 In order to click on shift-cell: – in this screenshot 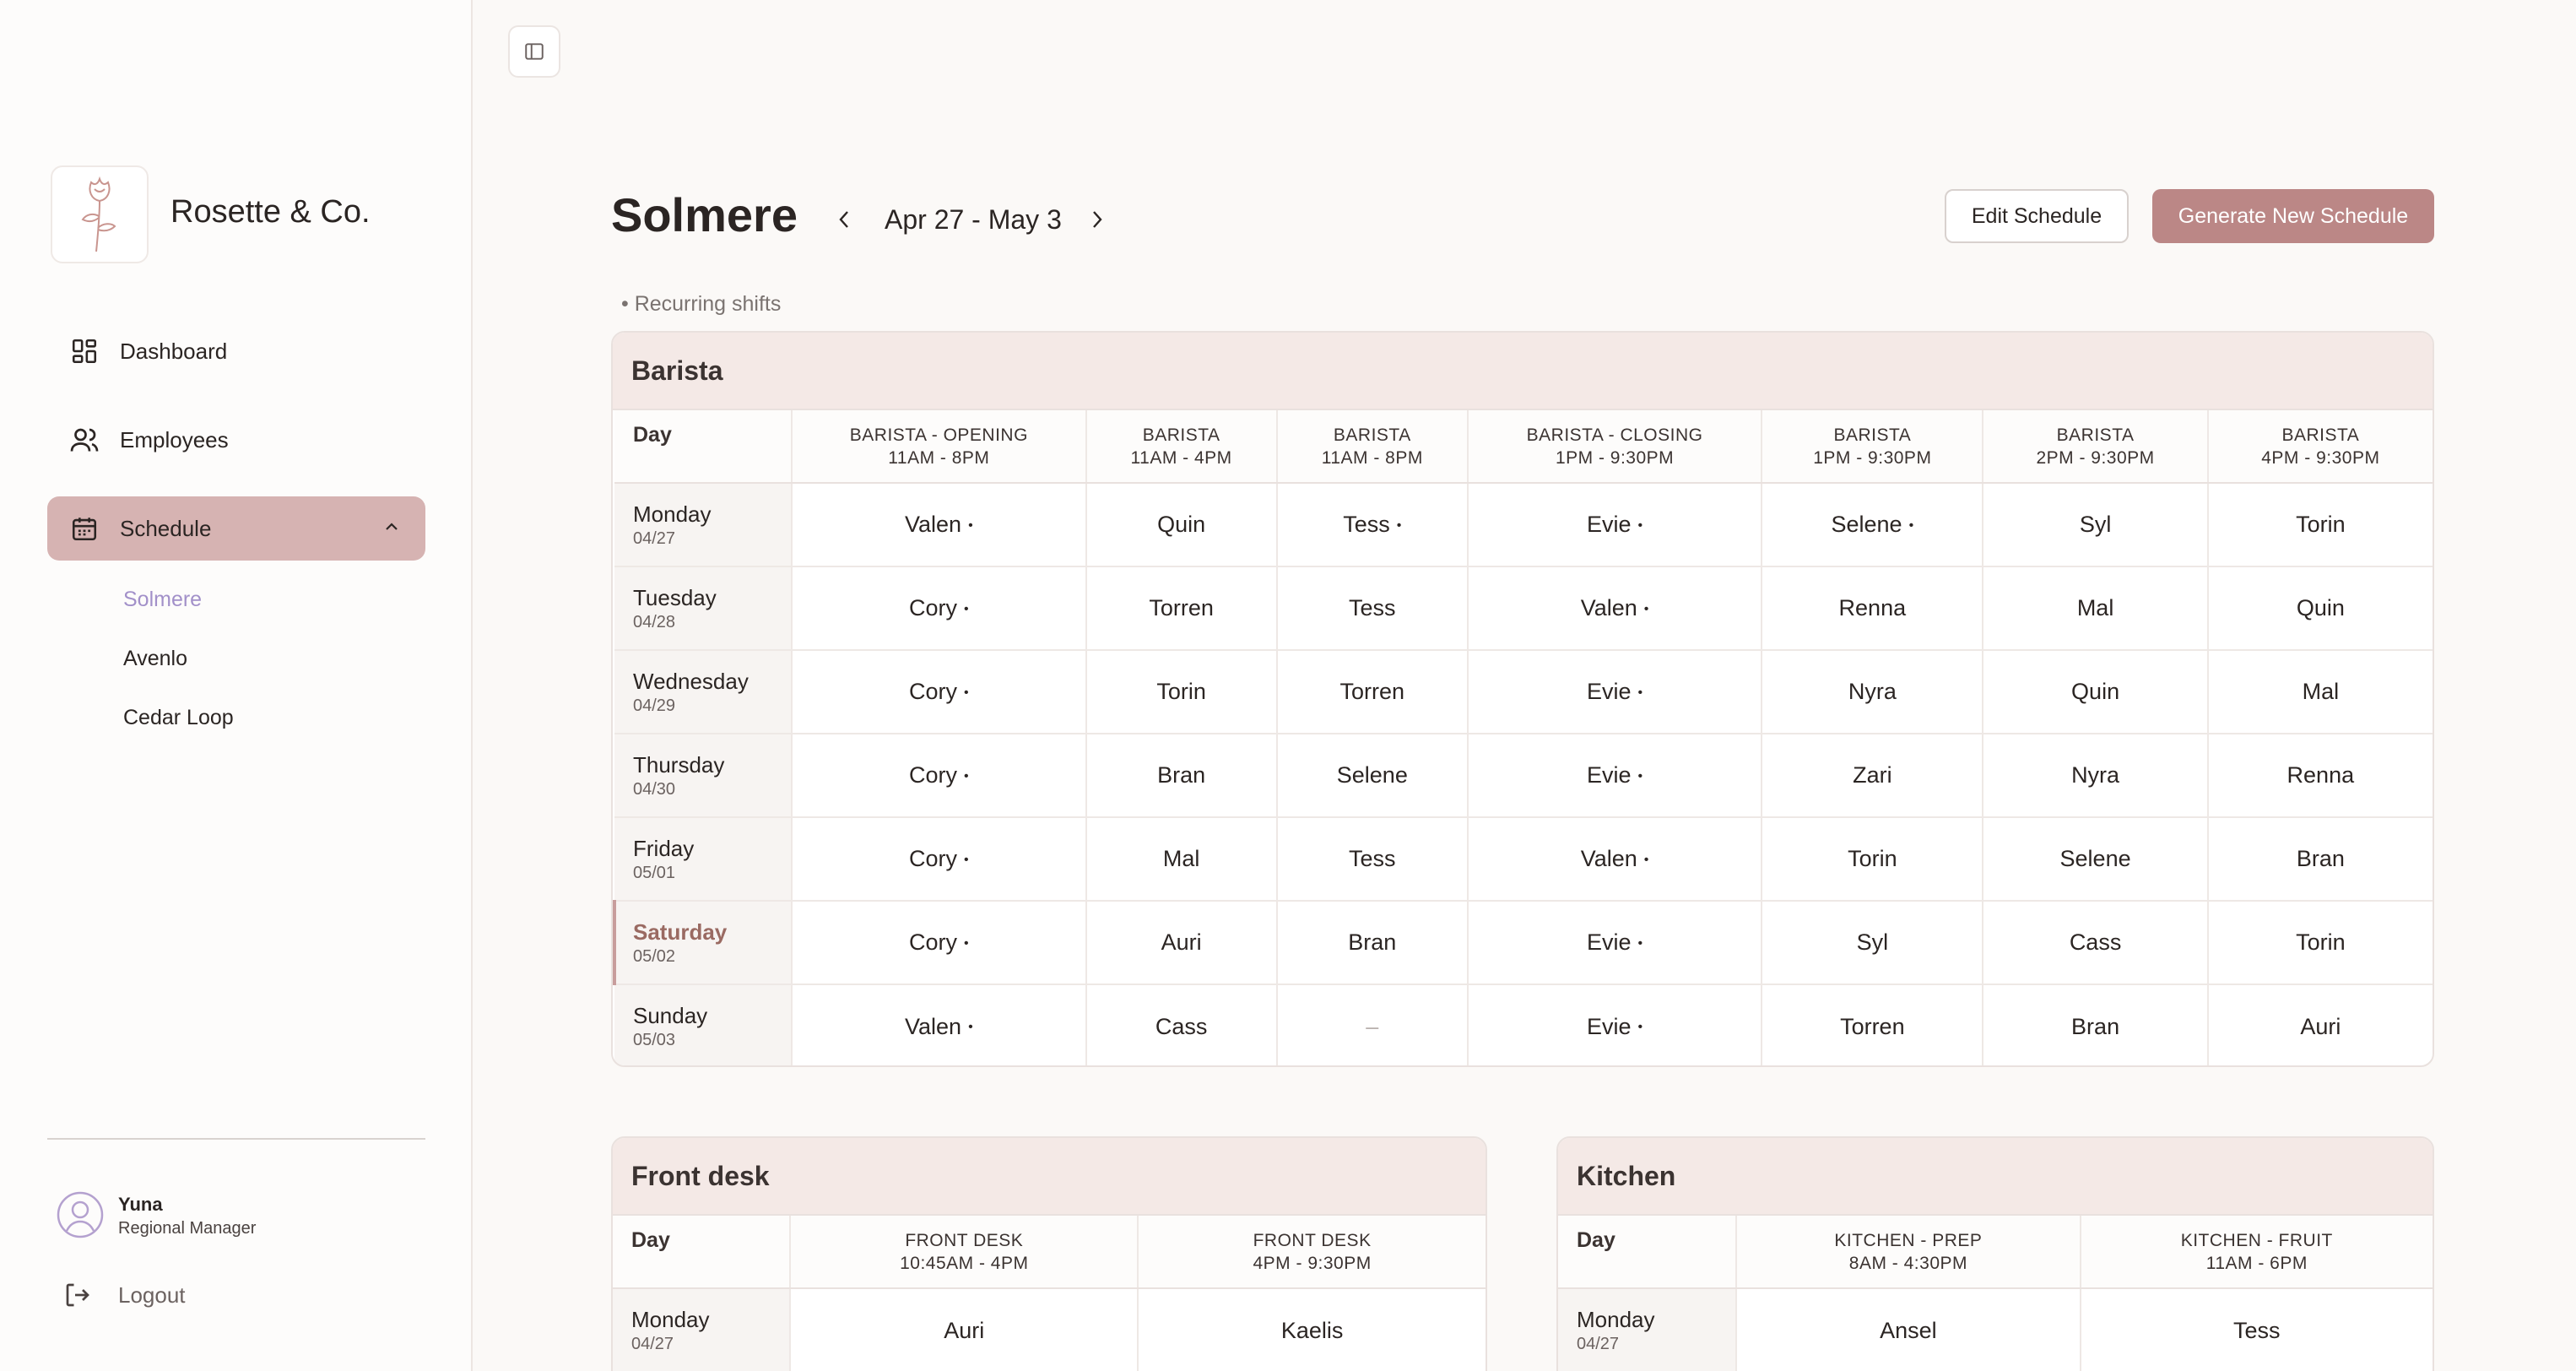, I will do `click(1372, 1024)`.